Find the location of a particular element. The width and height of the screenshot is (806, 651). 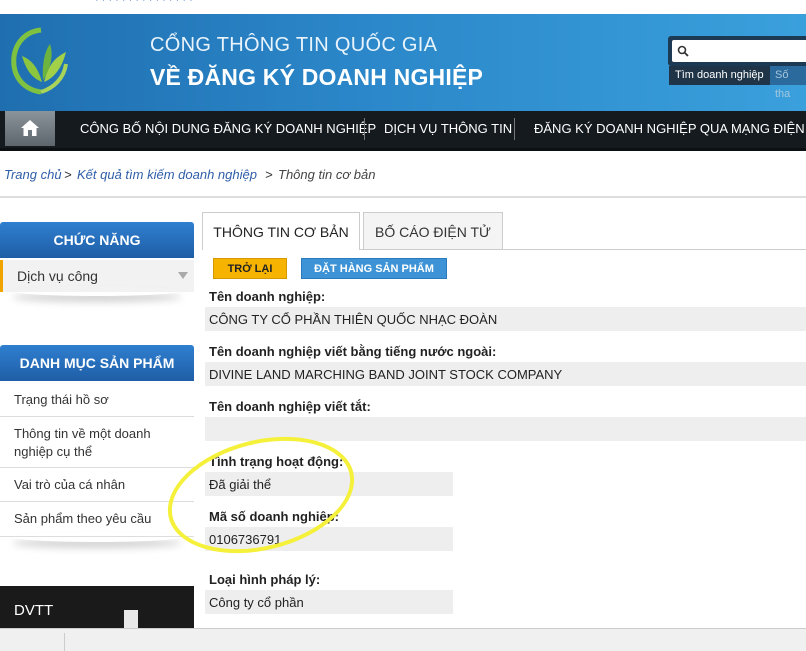

sidebar-item-label: Dịch vụ công is located at coordinates (57, 276).